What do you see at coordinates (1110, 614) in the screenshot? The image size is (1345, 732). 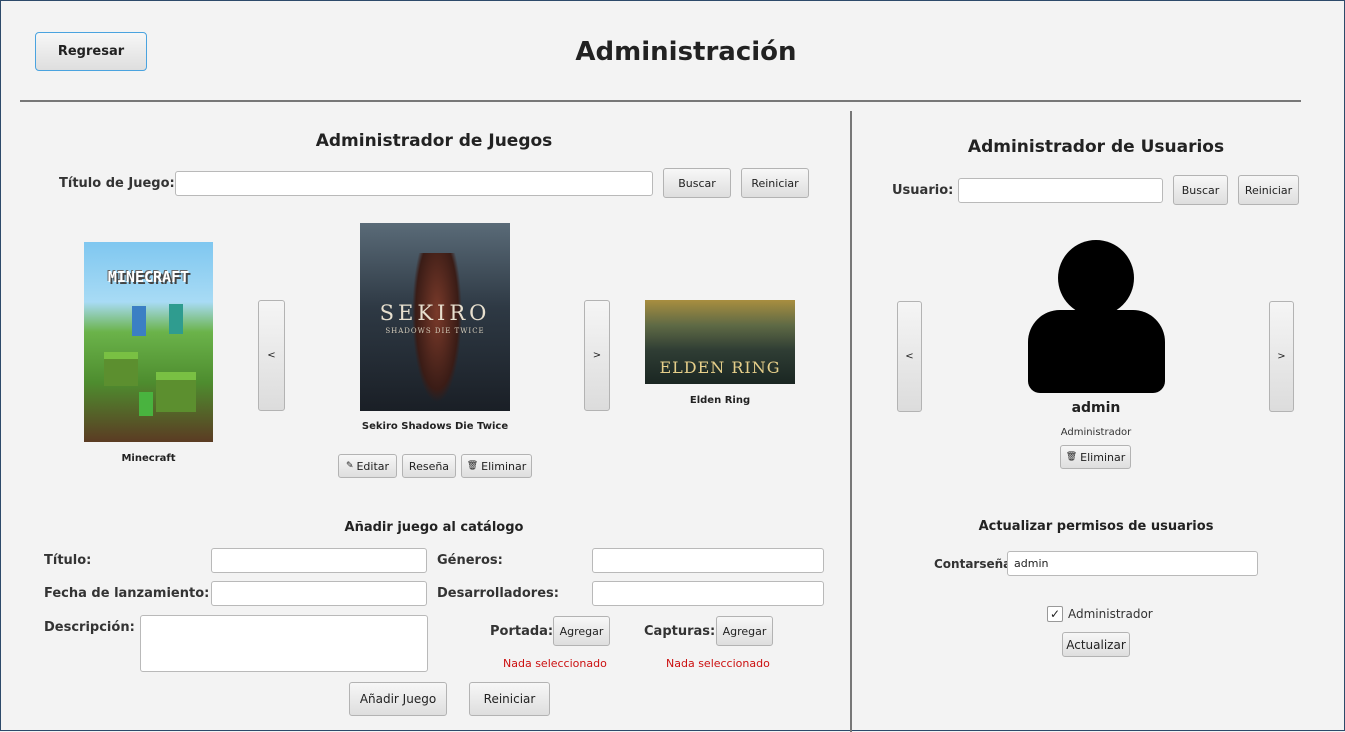 I see `admin-checkbox-label: Administrador` at bounding box center [1110, 614].